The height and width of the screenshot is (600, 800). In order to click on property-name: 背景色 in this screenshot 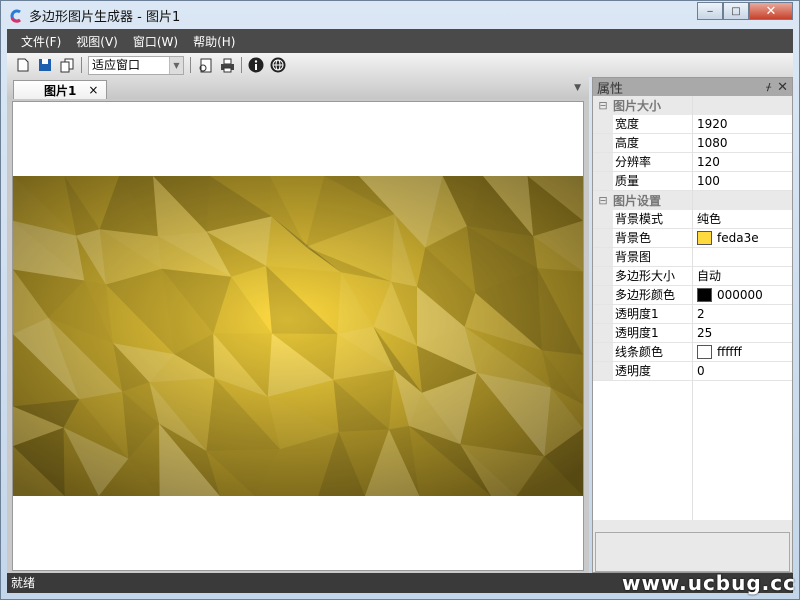, I will do `click(653, 238)`.